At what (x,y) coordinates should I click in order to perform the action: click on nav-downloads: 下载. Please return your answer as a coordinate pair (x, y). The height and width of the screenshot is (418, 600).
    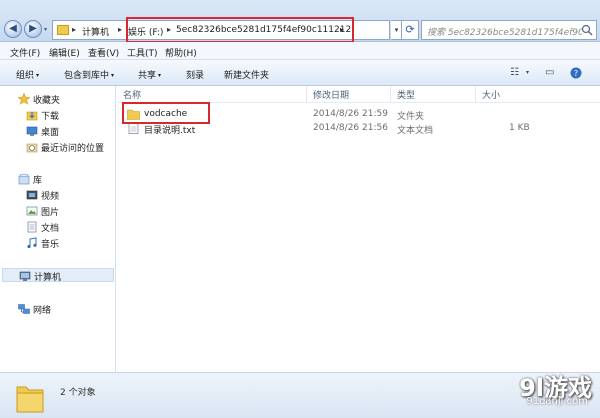
    Looking at the image, I should click on (55, 115).